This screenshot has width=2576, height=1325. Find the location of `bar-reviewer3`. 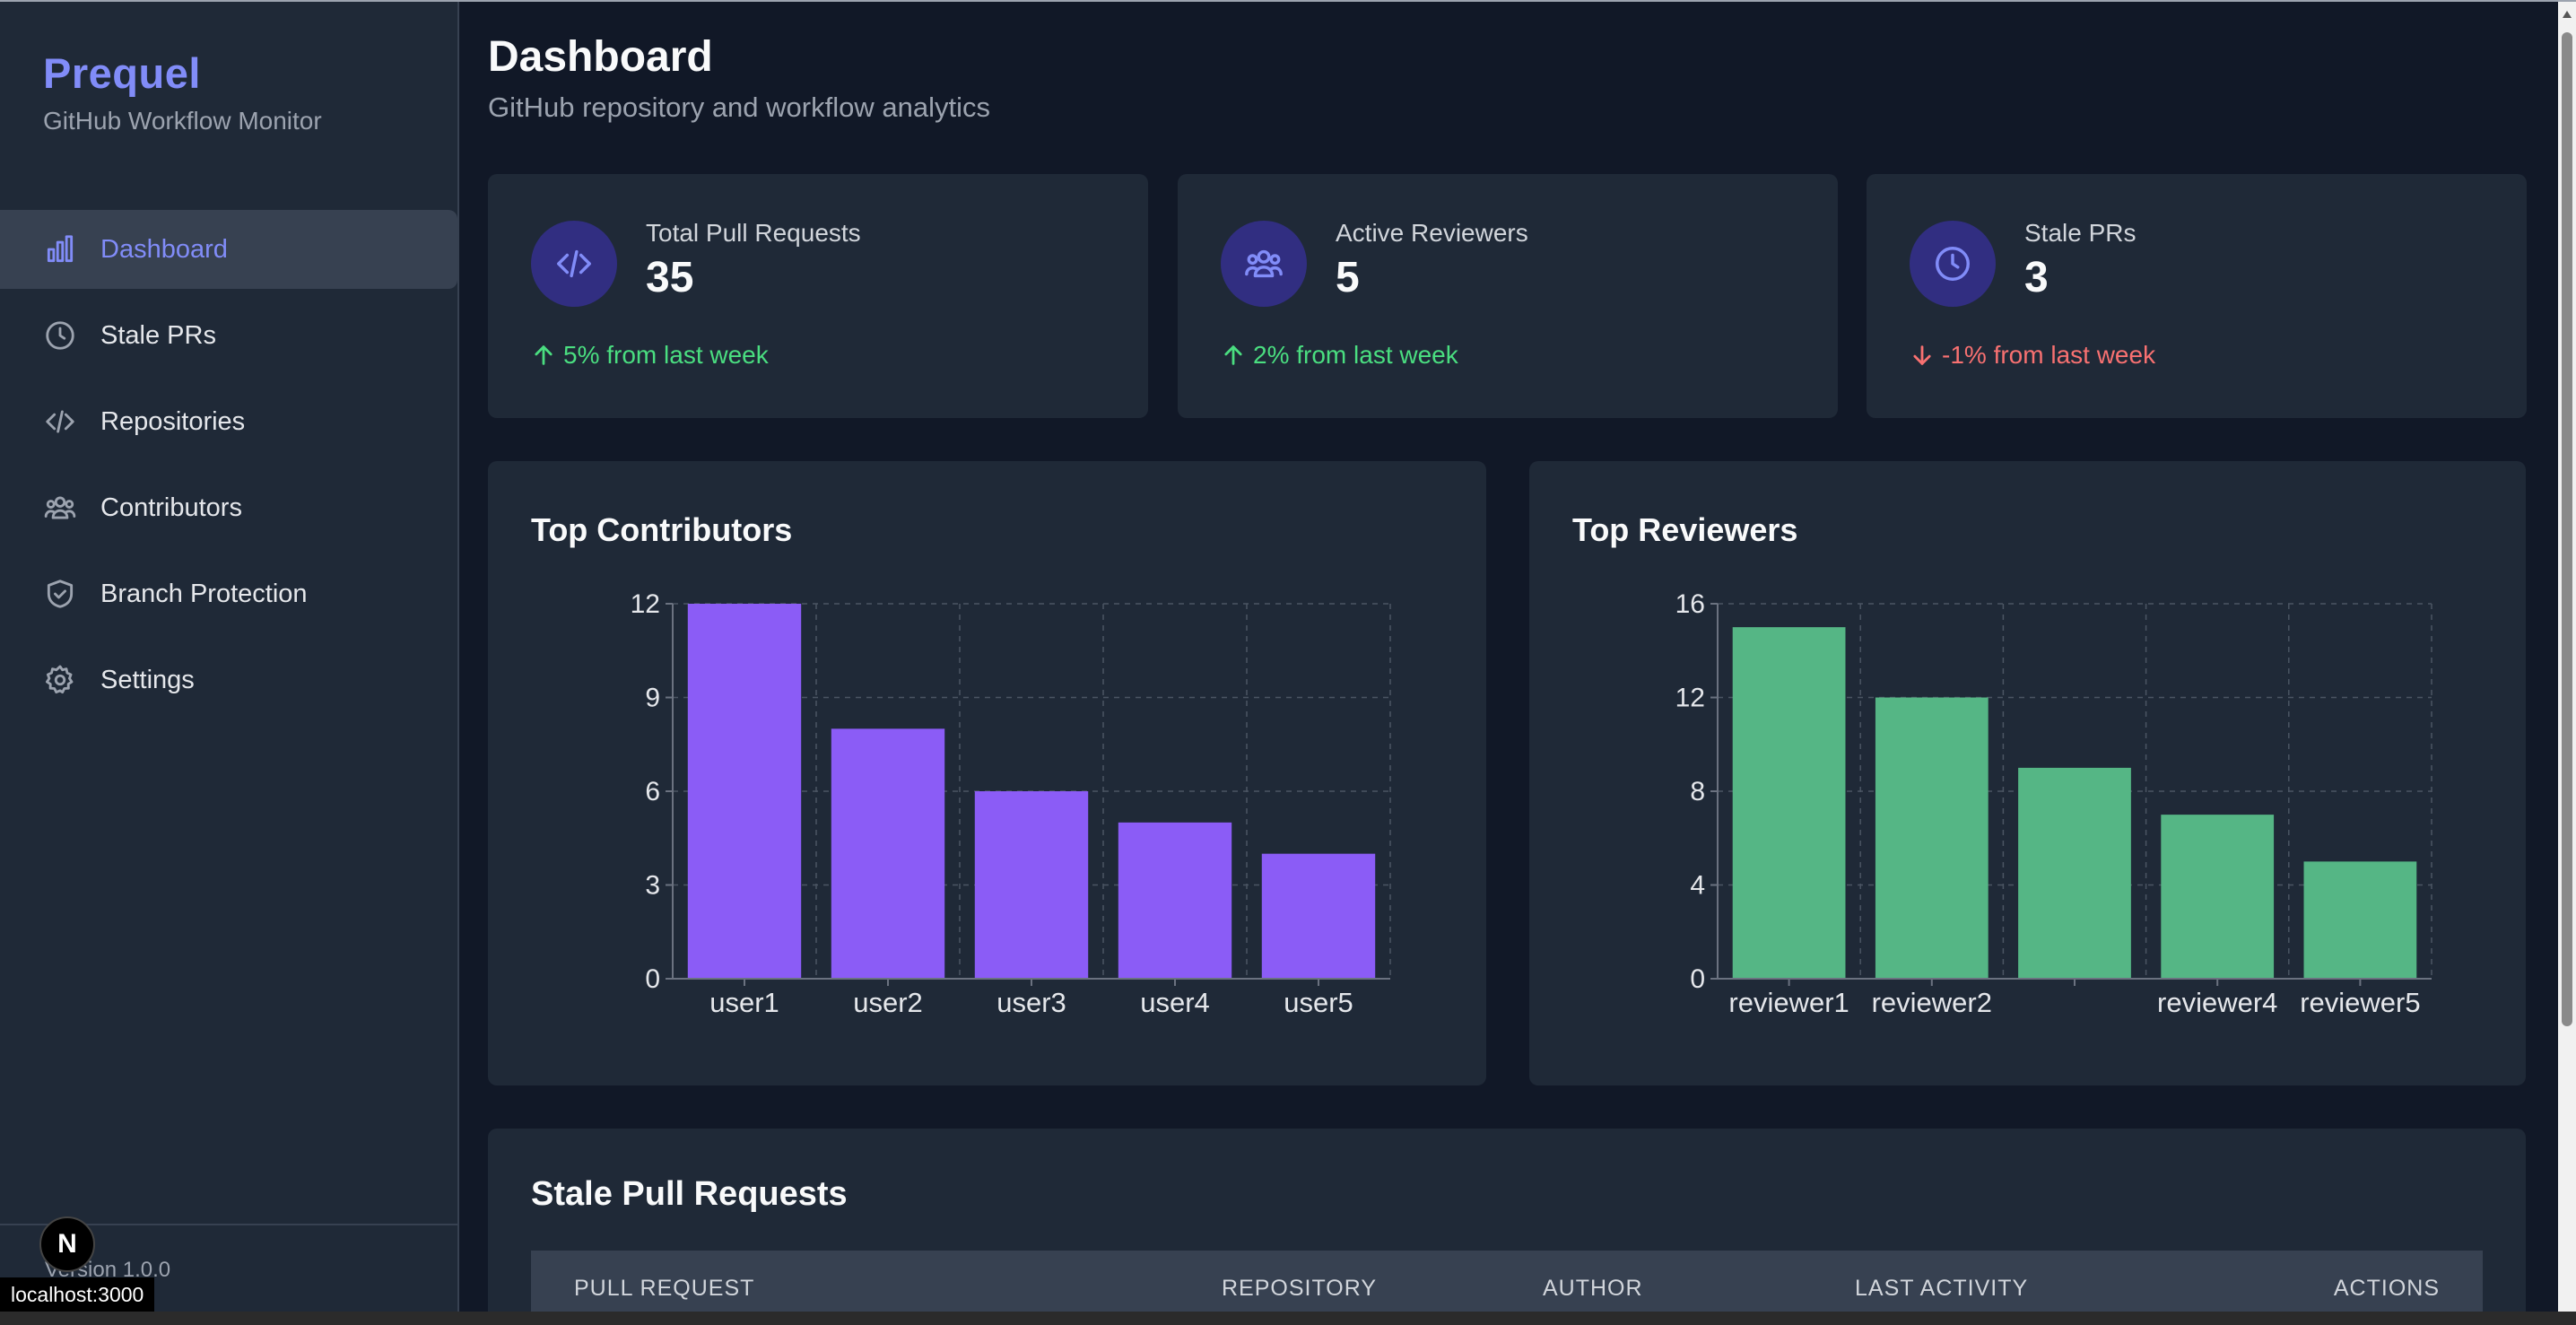

bar-reviewer3 is located at coordinates (2074, 873).